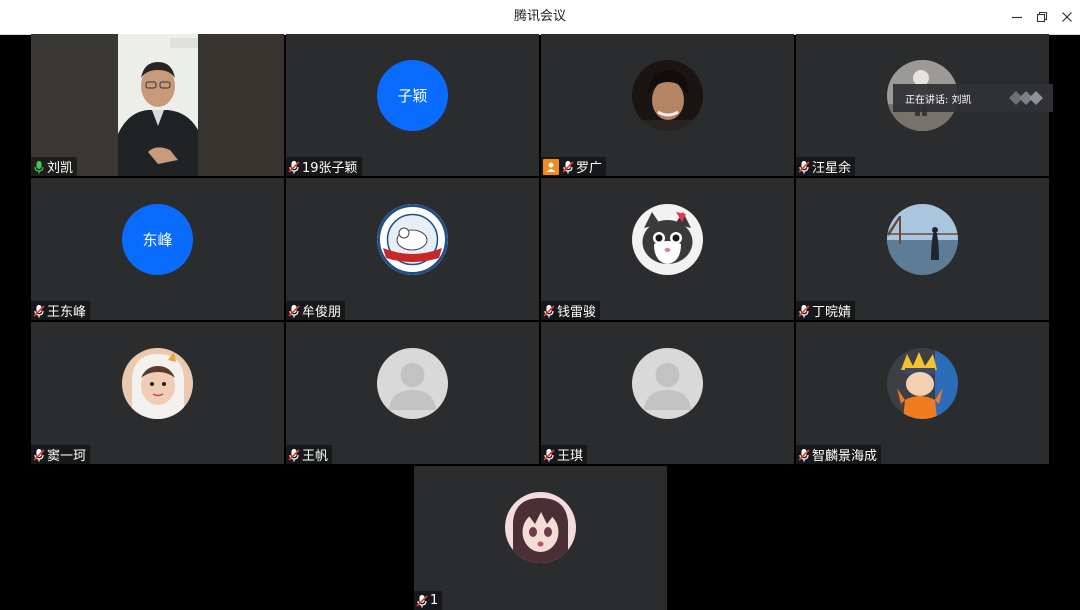 Image resolution: width=1080 pixels, height=610 pixels. Describe the element at coordinates (434, 600) in the screenshot. I see `participant-name: 1` at that location.